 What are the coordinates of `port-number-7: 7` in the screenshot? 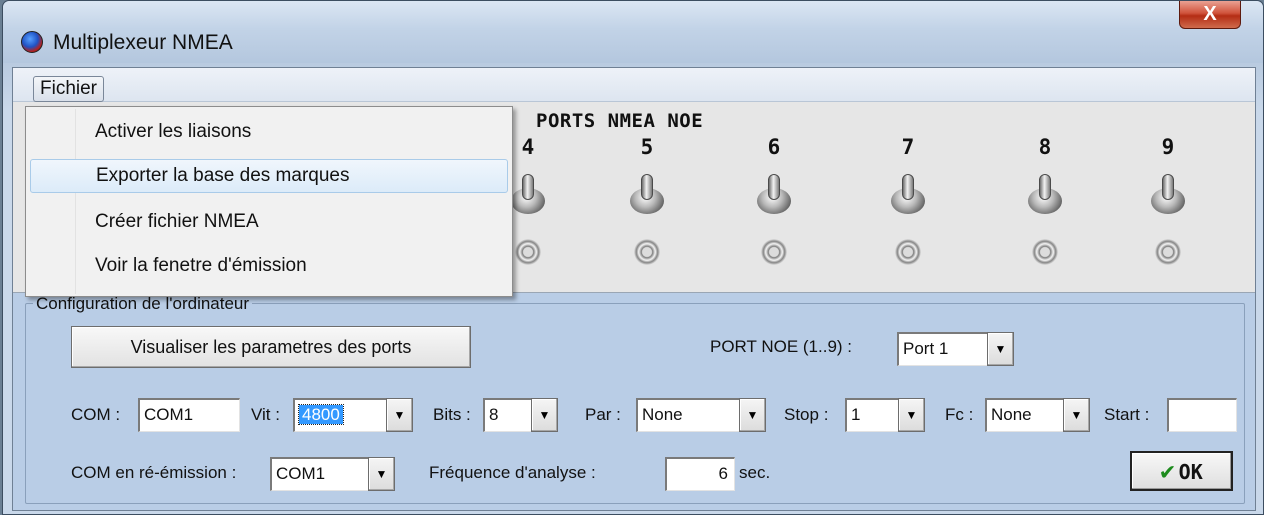 It's located at (908, 147).